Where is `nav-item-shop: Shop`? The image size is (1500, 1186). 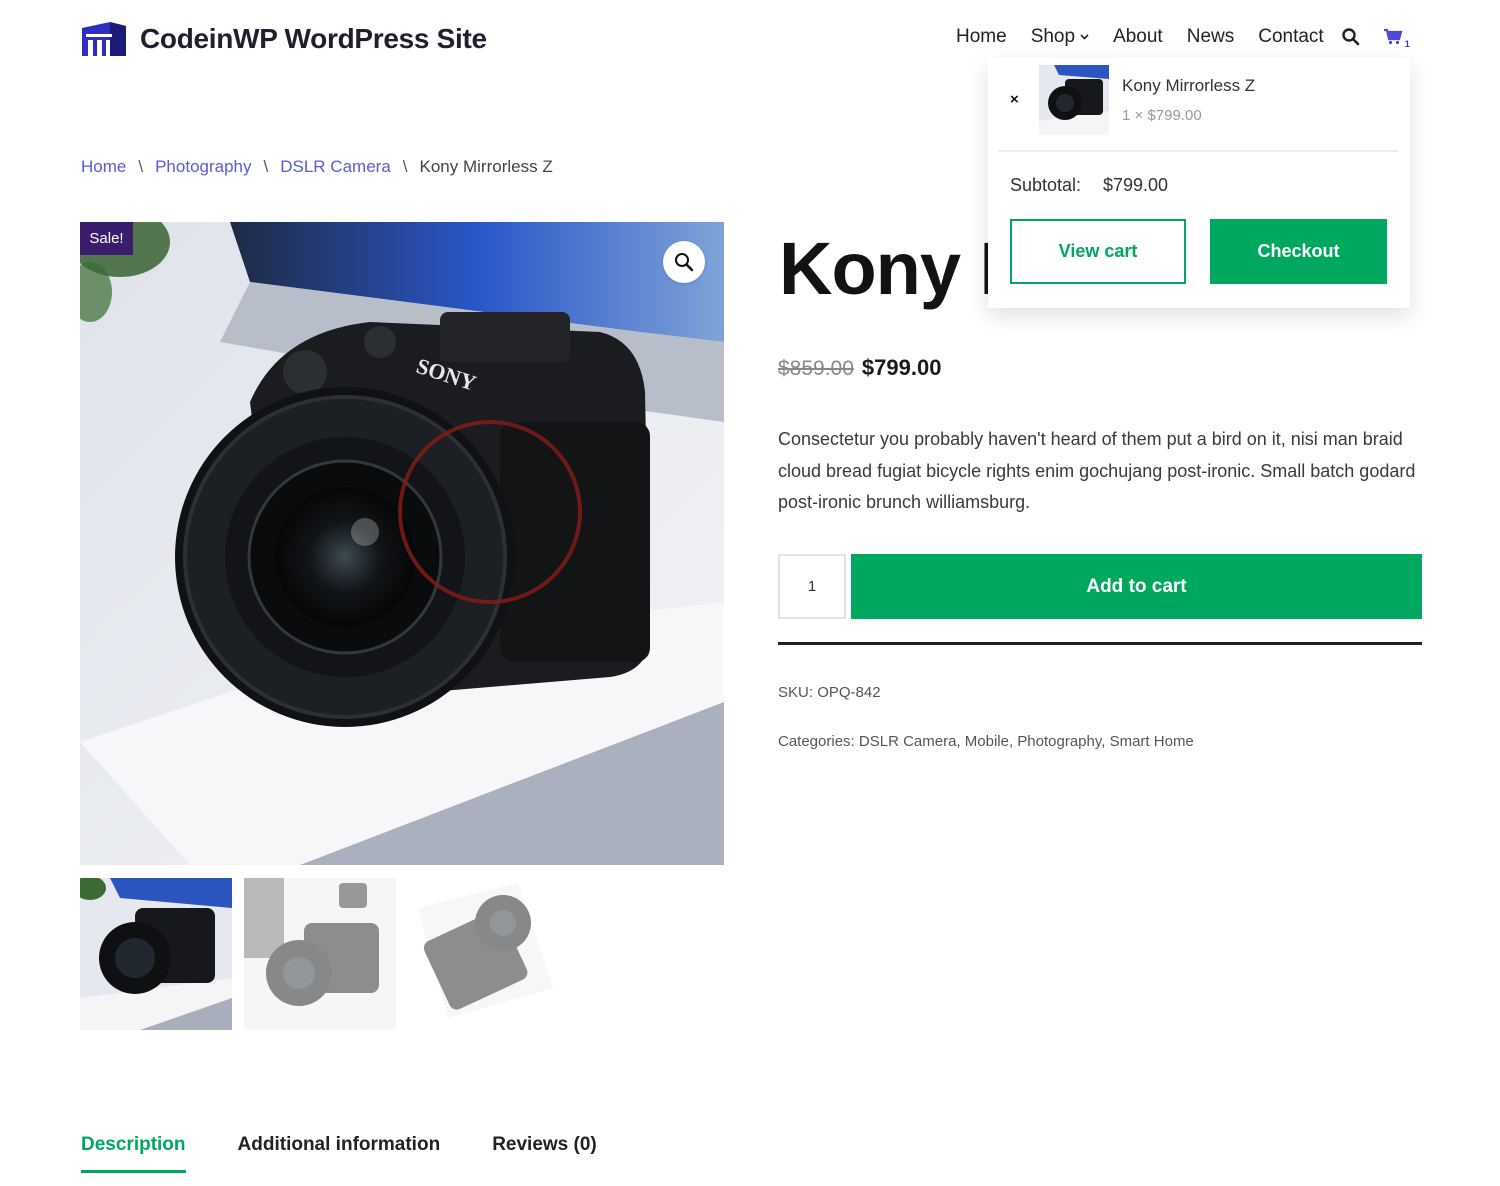
nav-item-shop: Shop is located at coordinates (1060, 37).